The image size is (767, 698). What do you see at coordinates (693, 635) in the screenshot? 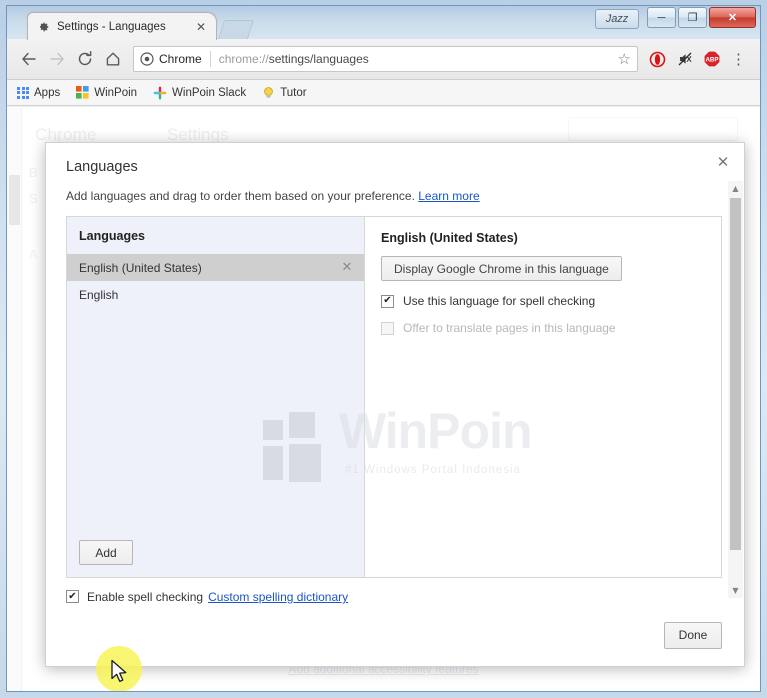
I see `done-button: Done` at bounding box center [693, 635].